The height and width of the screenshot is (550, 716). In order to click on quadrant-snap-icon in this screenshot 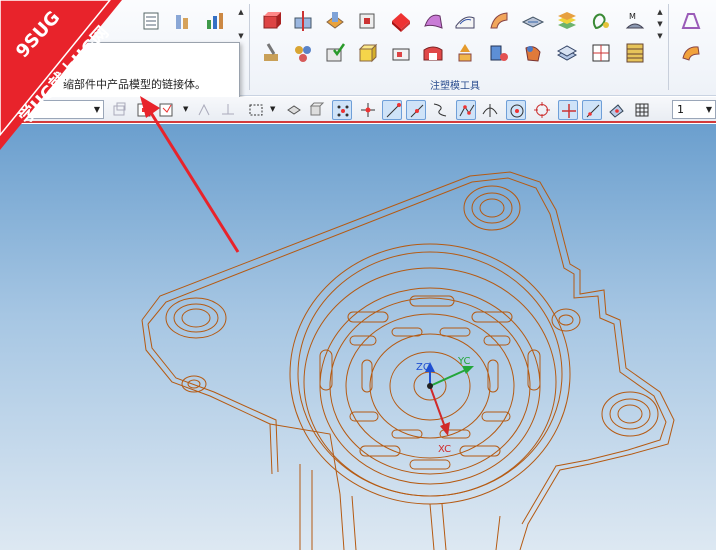, I will do `click(542, 110)`.